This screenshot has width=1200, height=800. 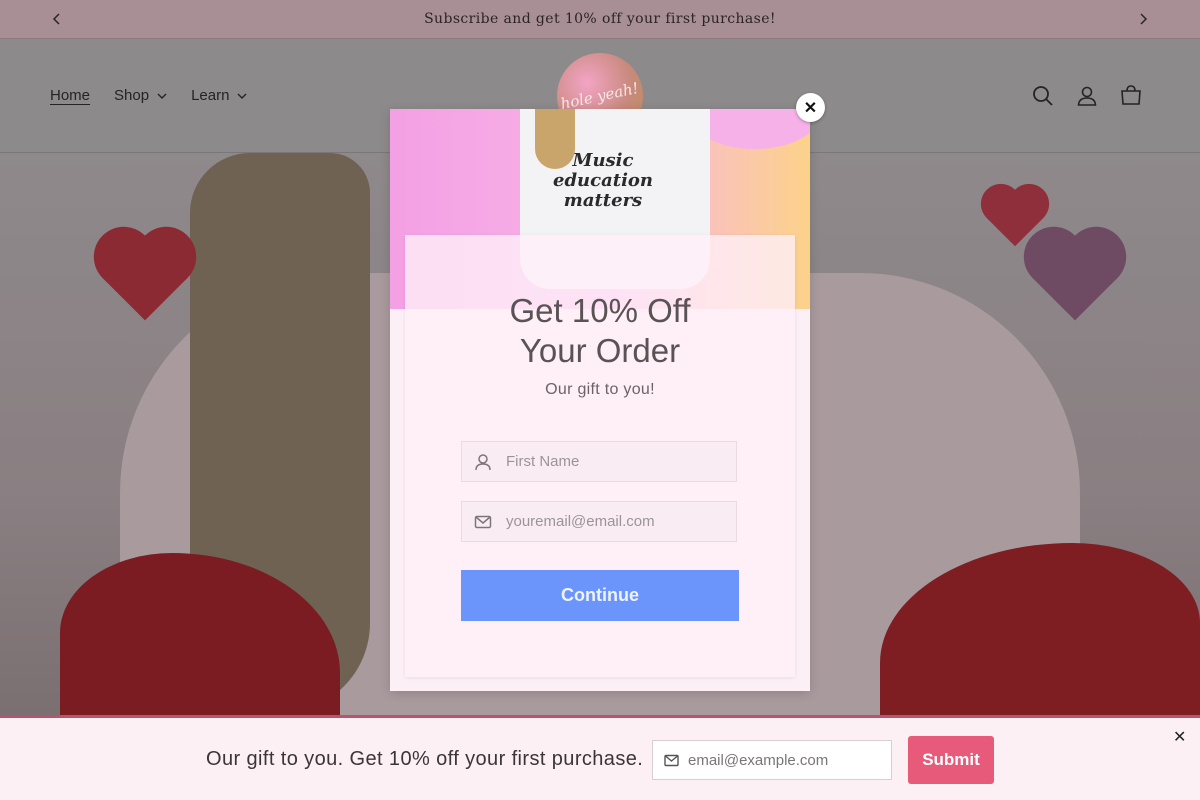 I want to click on cart-icon, so click(x=1131, y=96).